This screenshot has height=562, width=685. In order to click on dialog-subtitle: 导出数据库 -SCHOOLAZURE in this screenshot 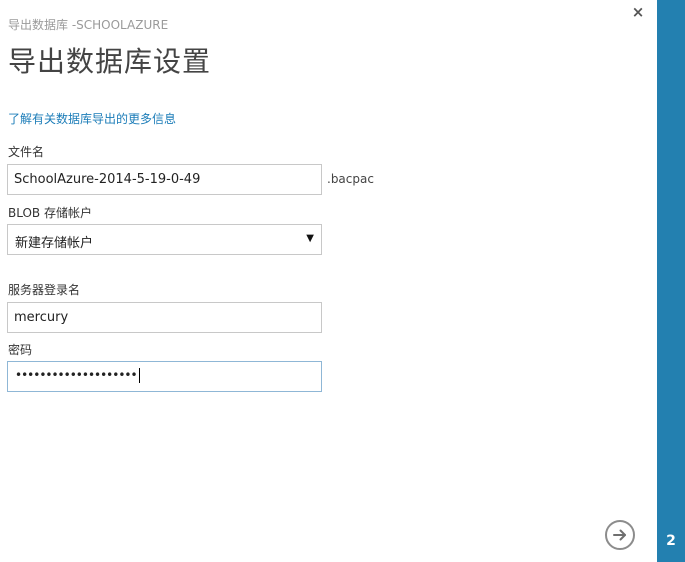, I will do `click(88, 25)`.